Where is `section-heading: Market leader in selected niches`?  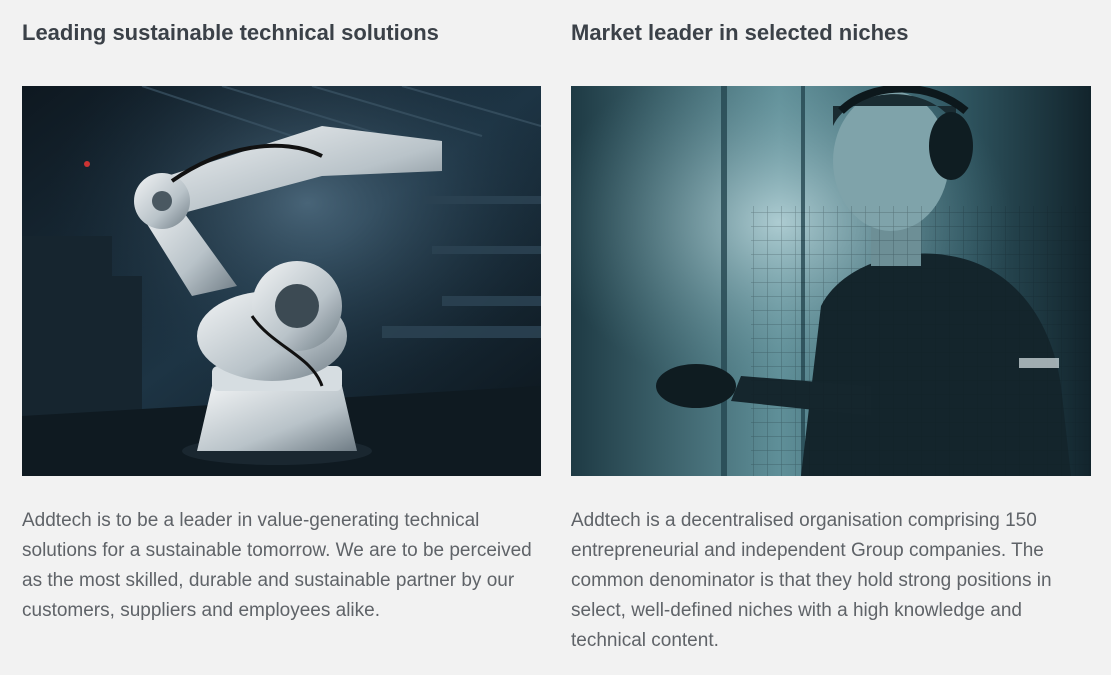
section-heading: Market leader in selected niches is located at coordinates (740, 32).